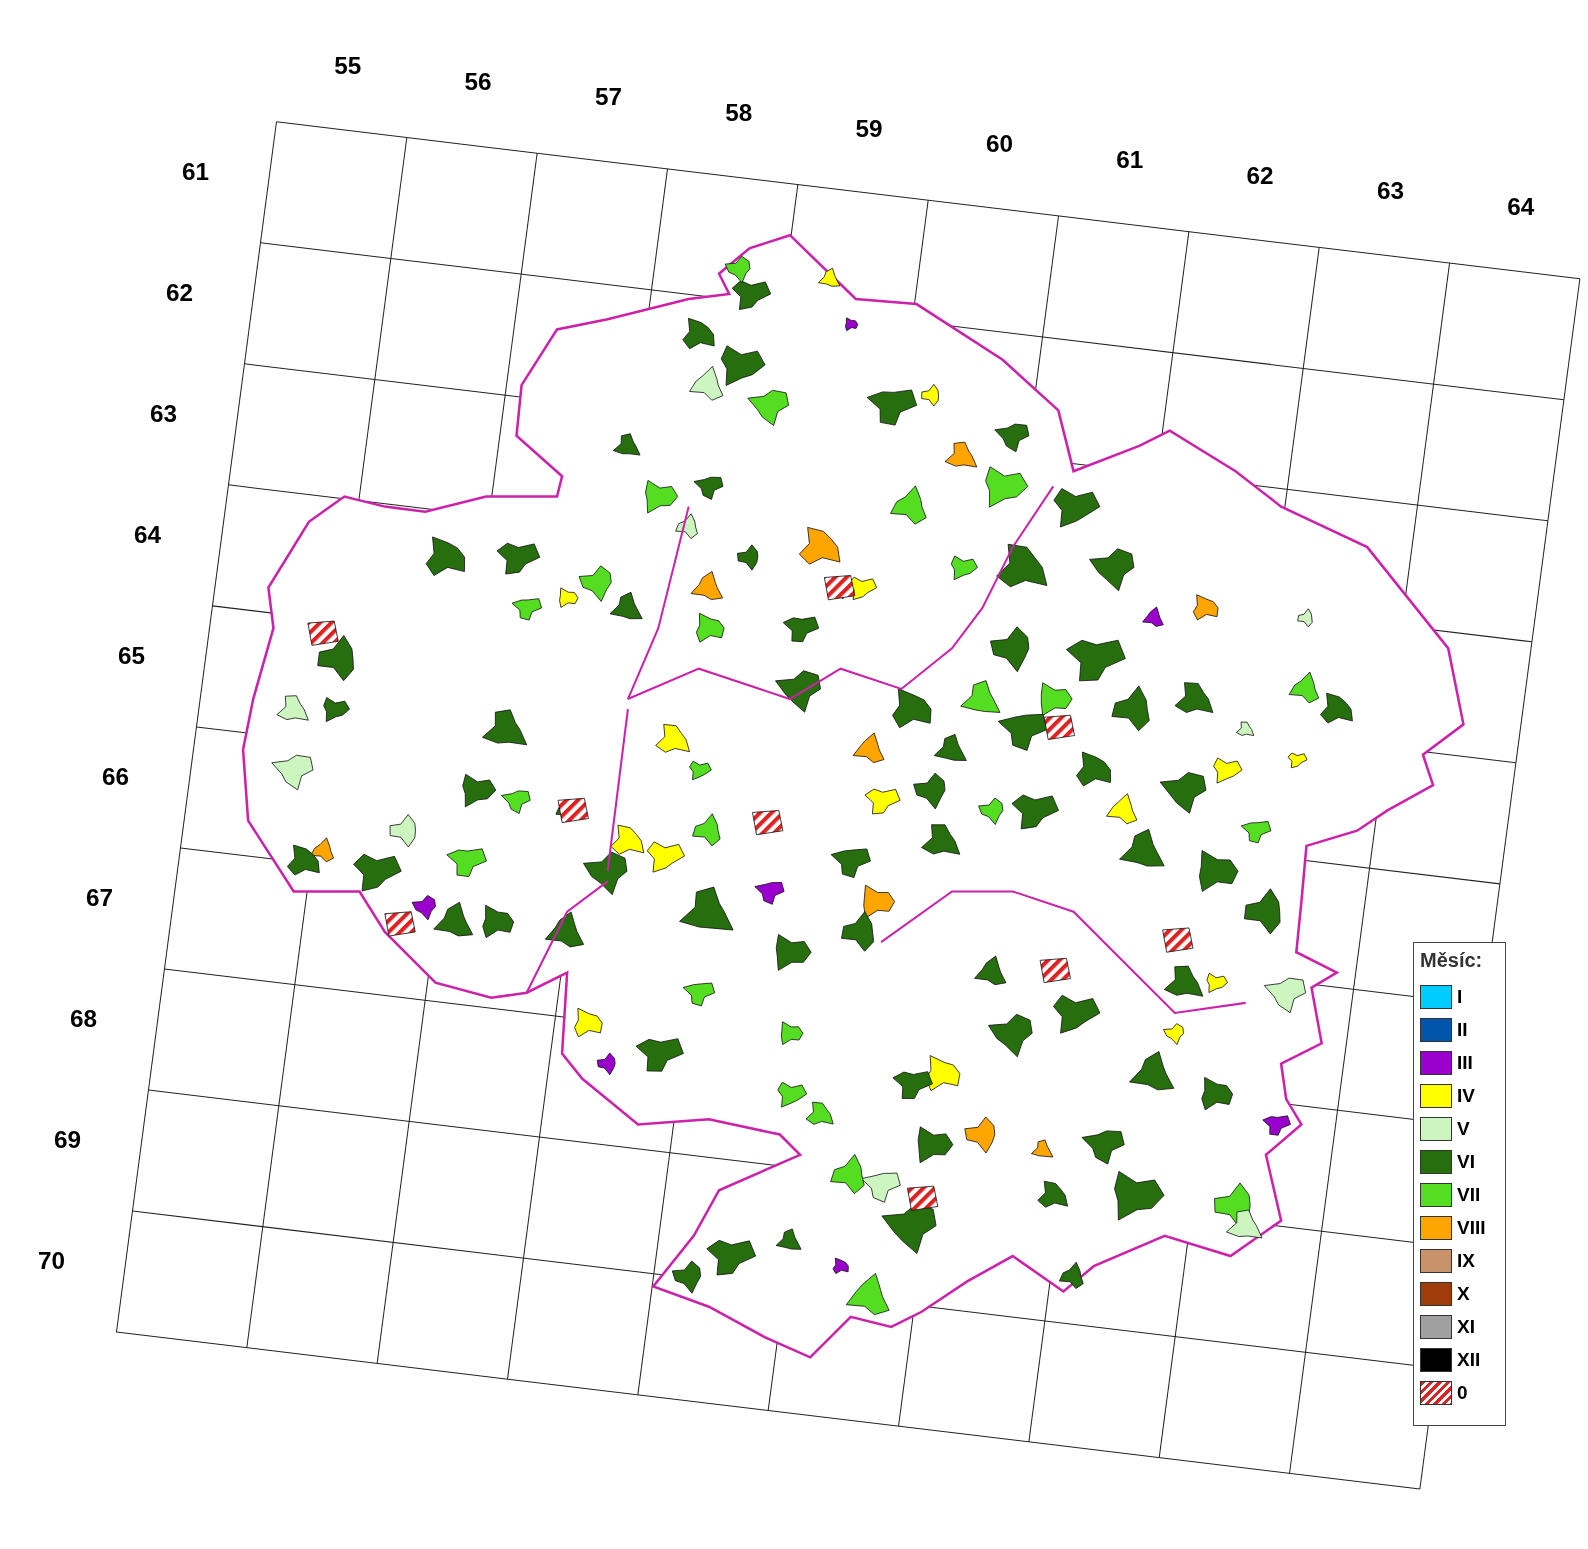 The image size is (1588, 1549). What do you see at coordinates (1469, 1195) in the screenshot?
I see `legend-label: VII` at bounding box center [1469, 1195].